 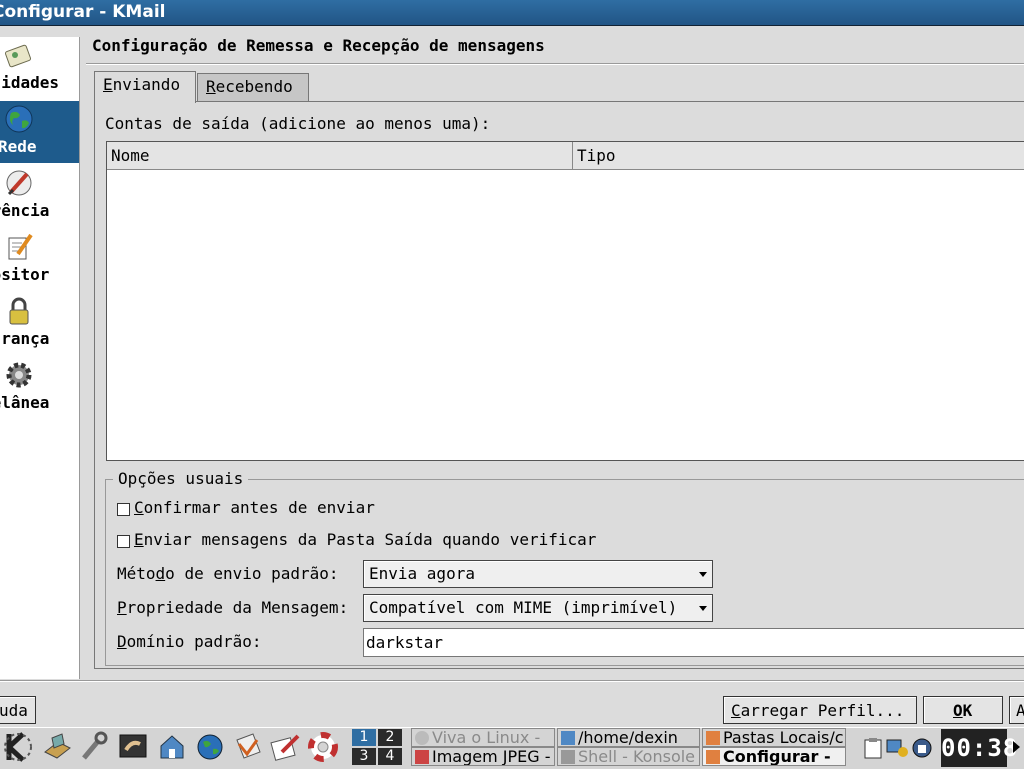 I want to click on clock: 00:38, so click(x=979, y=748).